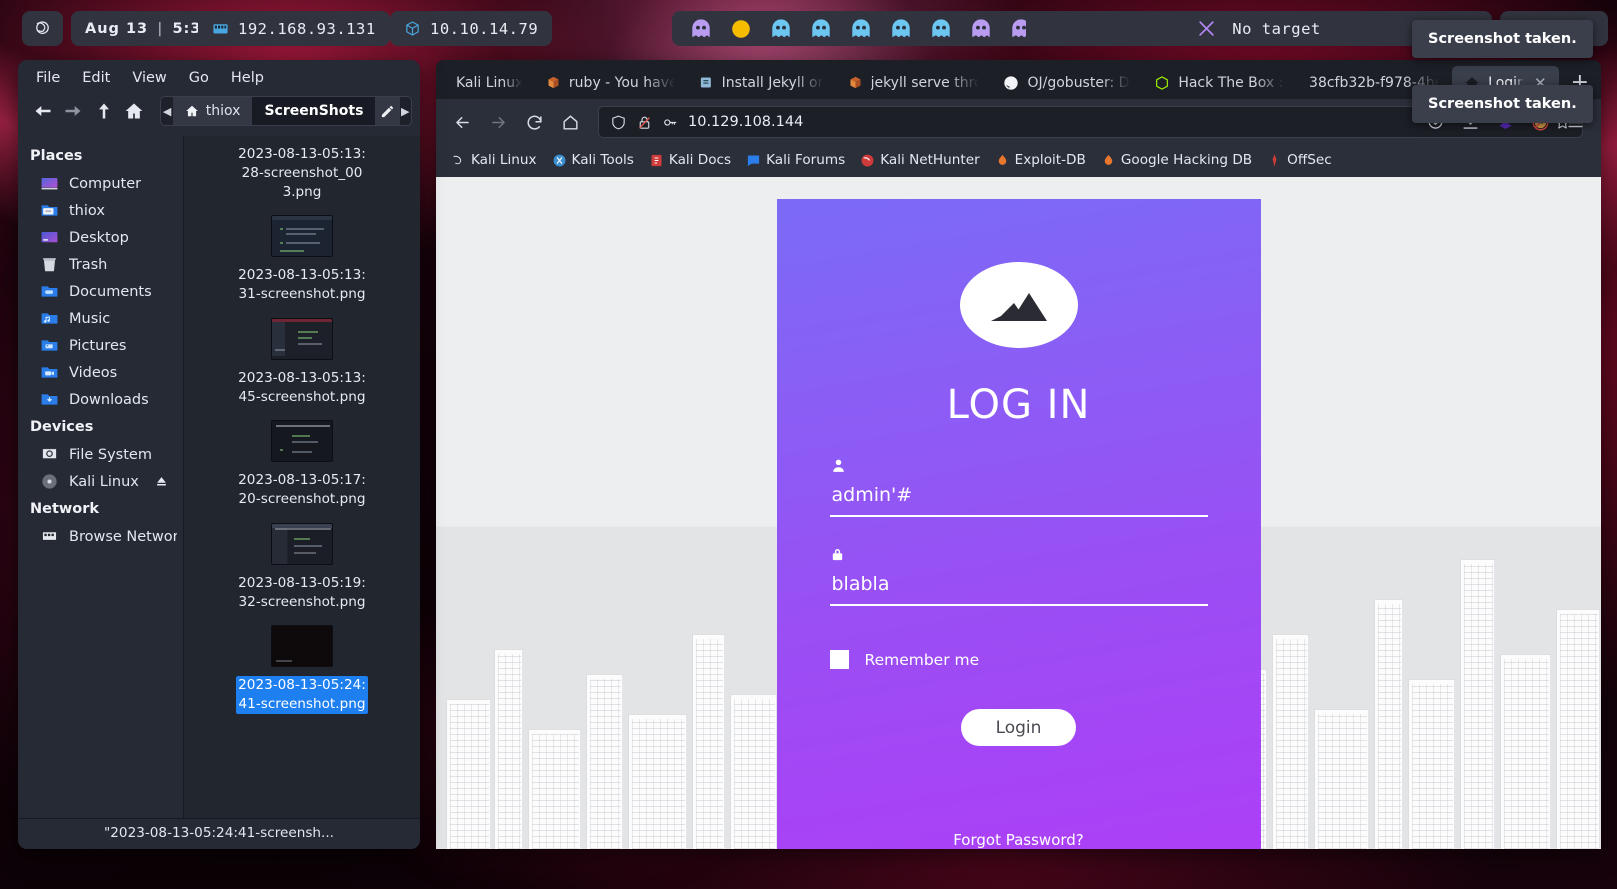 The width and height of the screenshot is (1617, 889). What do you see at coordinates (494, 160) in the screenshot?
I see `bookmark-kali-linux: Kali Linux` at bounding box center [494, 160].